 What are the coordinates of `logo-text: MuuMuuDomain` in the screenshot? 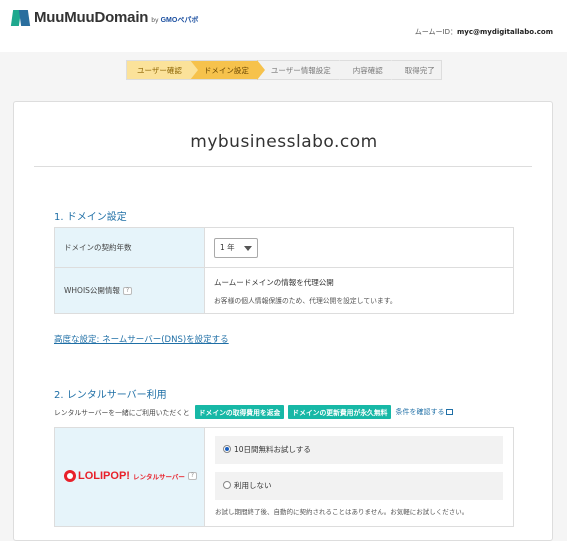 It's located at (91, 17).